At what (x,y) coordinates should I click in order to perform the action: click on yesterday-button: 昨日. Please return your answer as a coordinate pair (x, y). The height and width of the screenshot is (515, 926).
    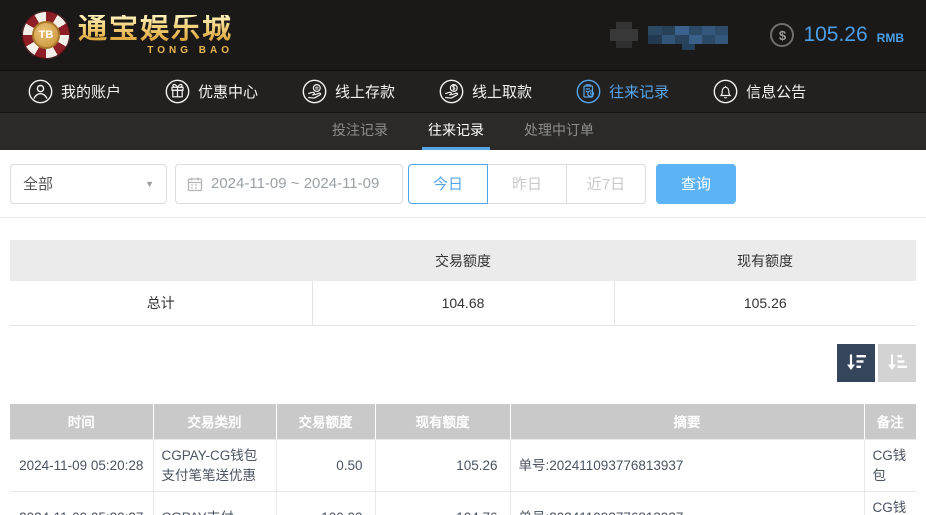
    Looking at the image, I should click on (527, 183).